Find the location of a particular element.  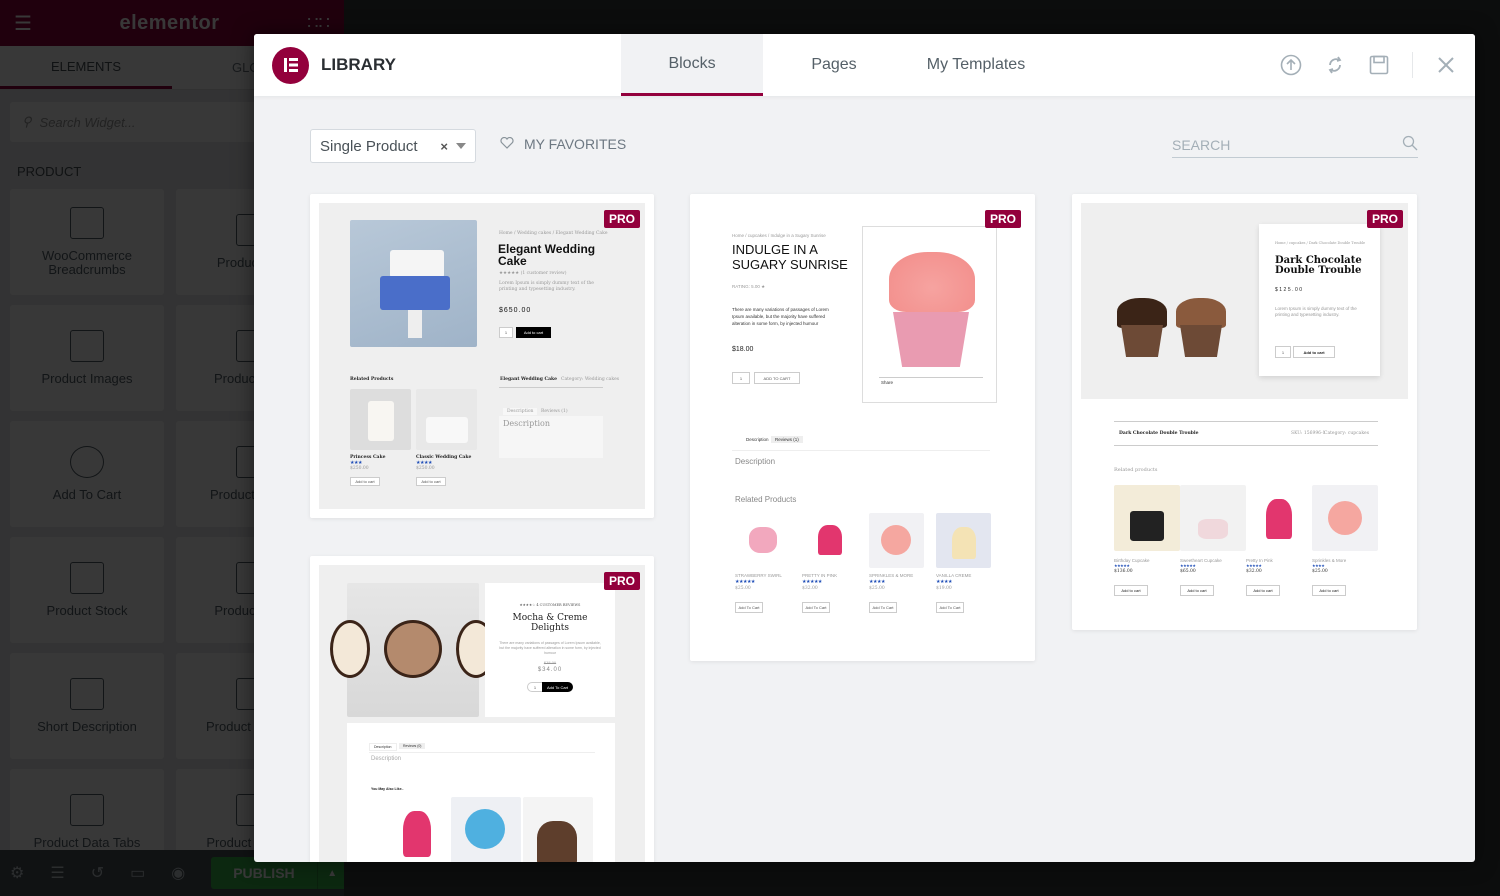

meta-title: Dark Chocolate Double Trouble is located at coordinates (1159, 433).